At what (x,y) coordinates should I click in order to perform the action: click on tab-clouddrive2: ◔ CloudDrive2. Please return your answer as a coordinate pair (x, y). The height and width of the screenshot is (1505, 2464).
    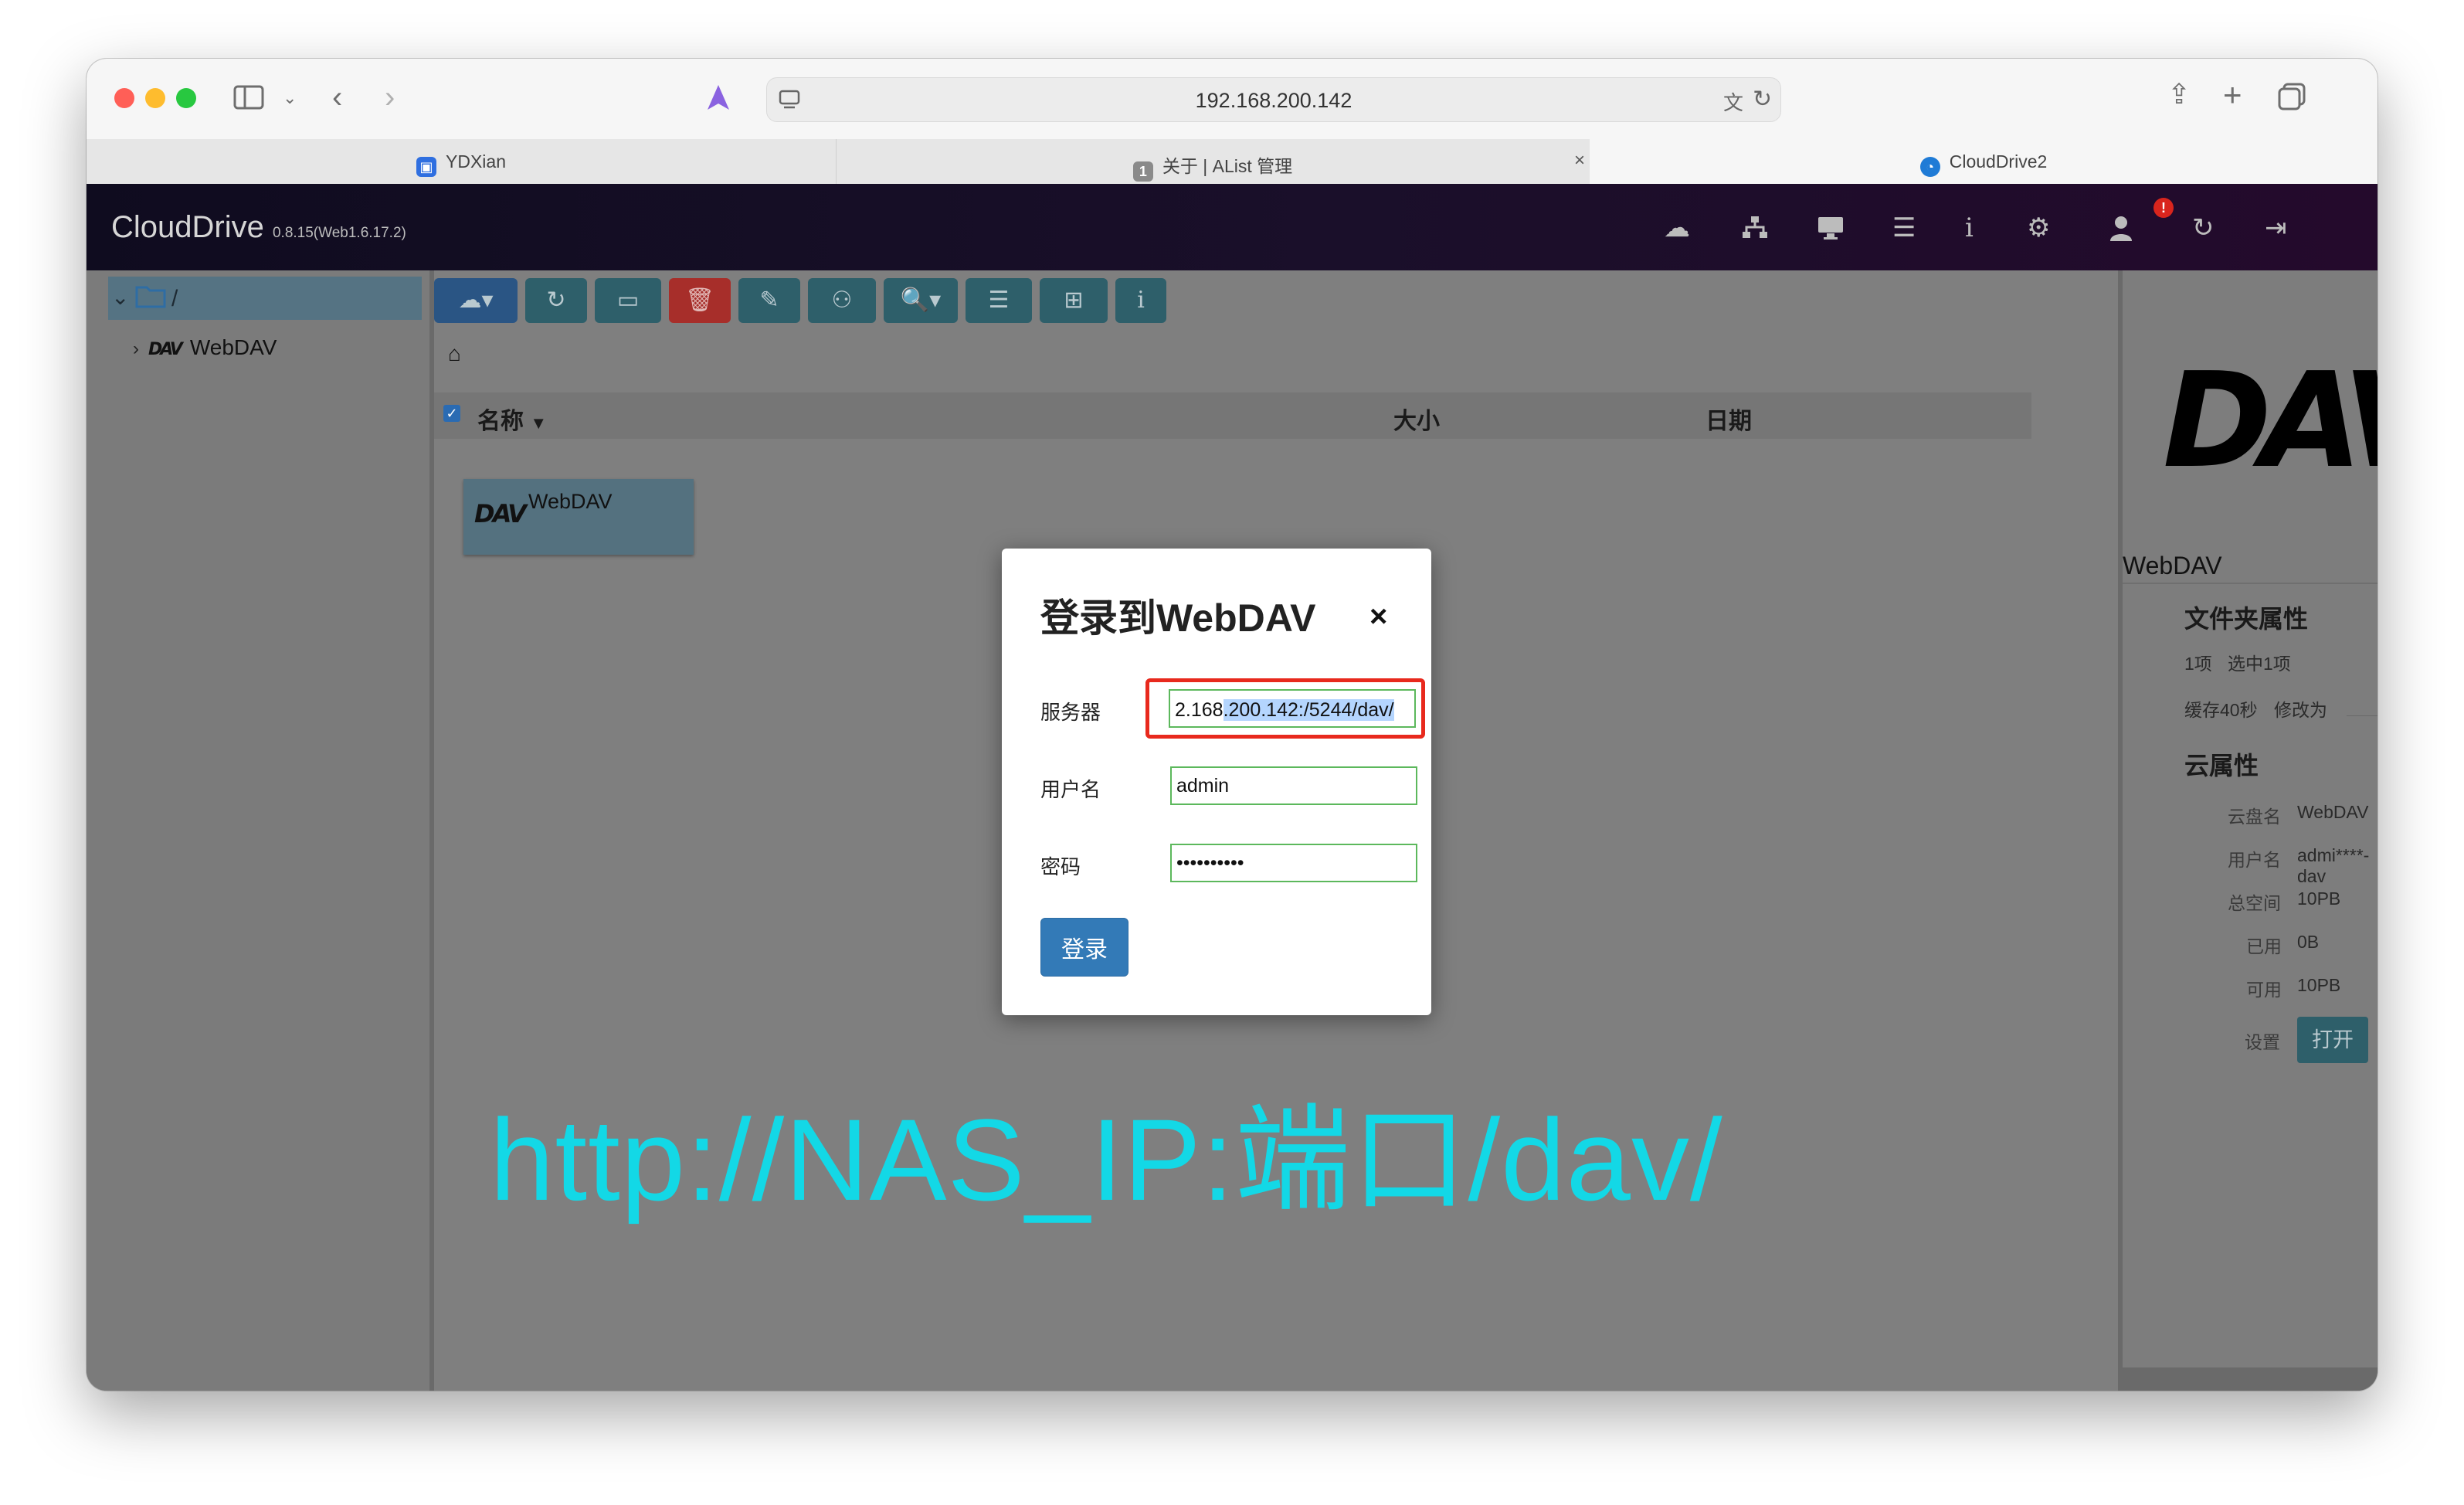
    Looking at the image, I should click on (1984, 161).